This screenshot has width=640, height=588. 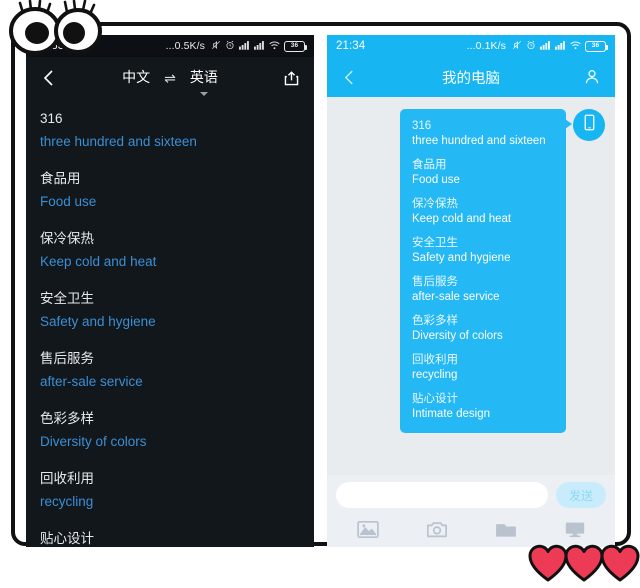 What do you see at coordinates (537, 46) in the screenshot?
I see `right-status-icons: ...0.1K/s 36` at bounding box center [537, 46].